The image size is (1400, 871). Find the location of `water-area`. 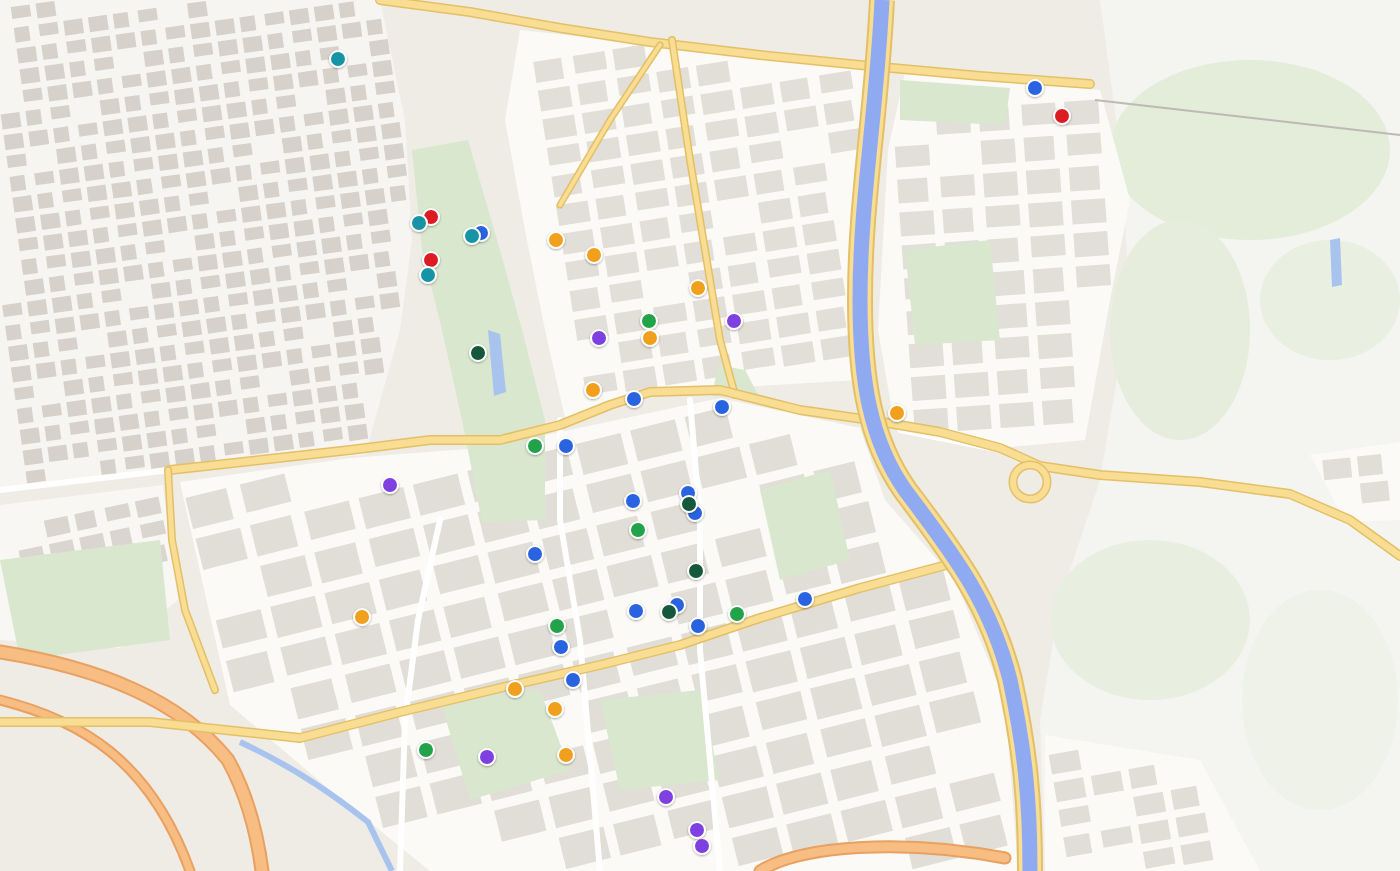

water-area is located at coordinates (1336, 262).